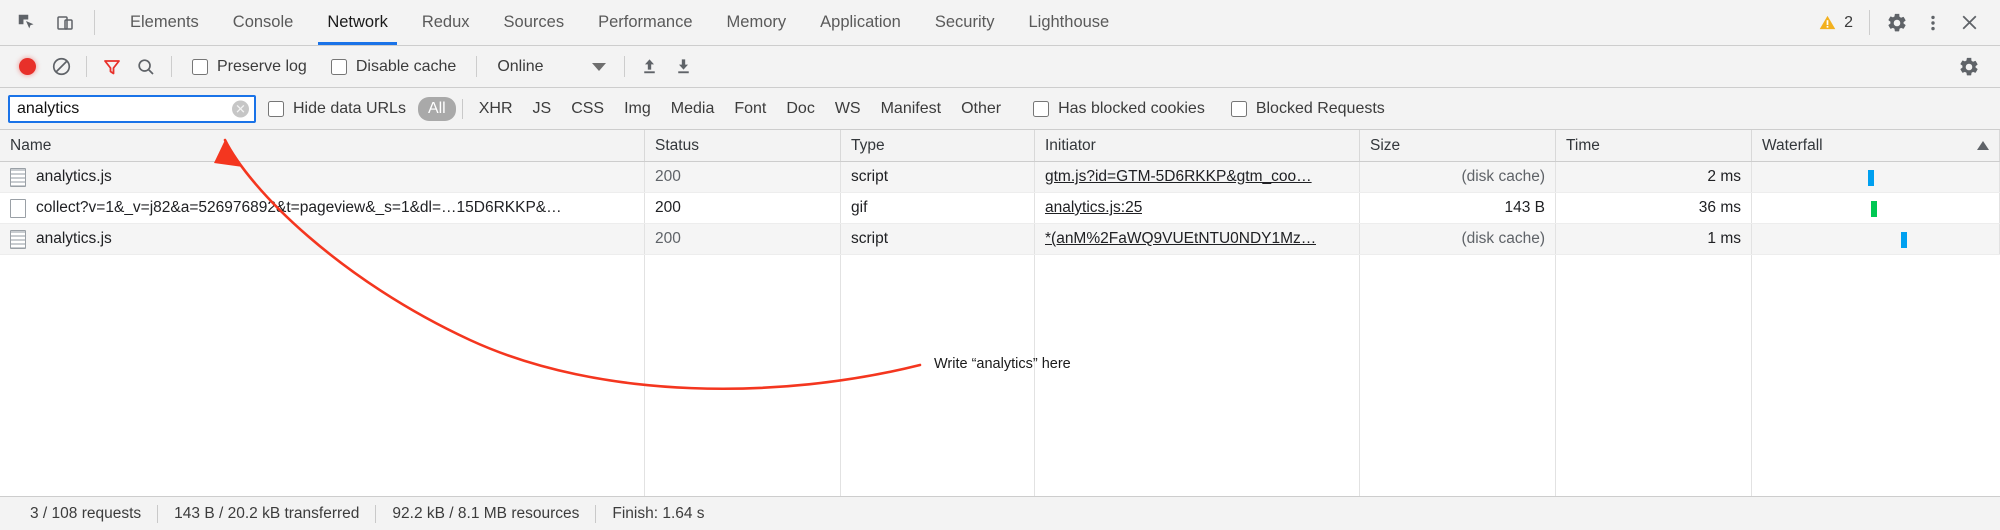  What do you see at coordinates (1503, 238) in the screenshot?
I see `transfer-size: (disk cache)` at bounding box center [1503, 238].